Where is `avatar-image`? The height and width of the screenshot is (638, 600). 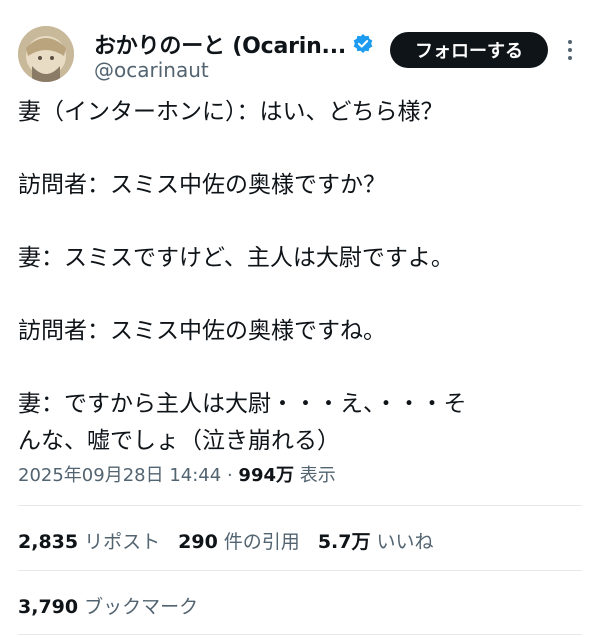
avatar-image is located at coordinates (46, 54).